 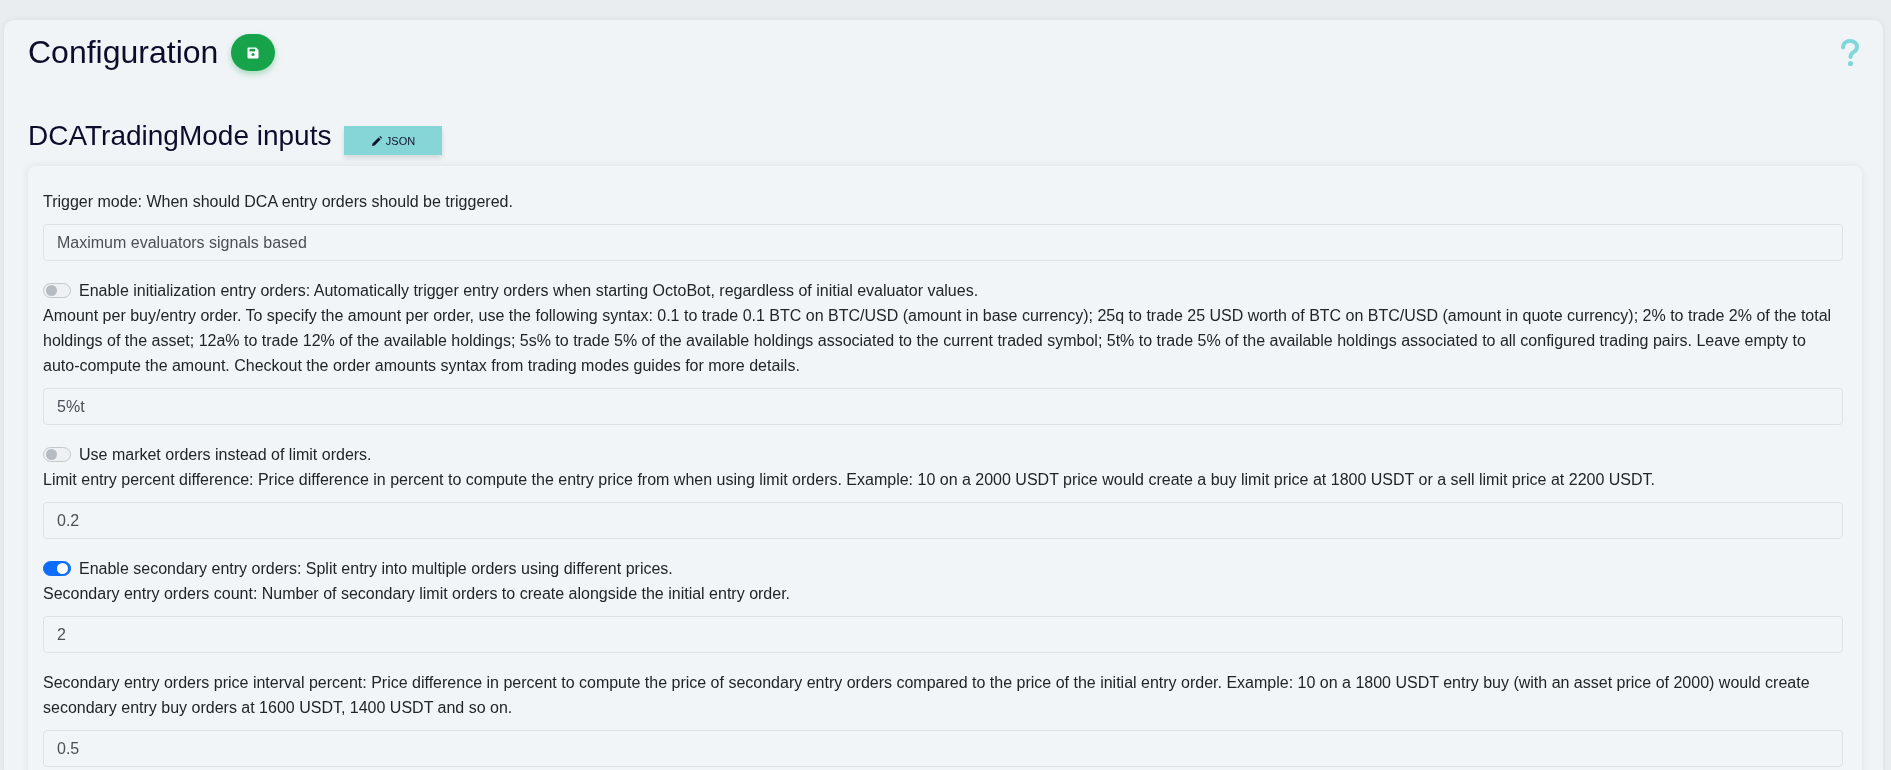 I want to click on input-field: 5%t, so click(x=943, y=406).